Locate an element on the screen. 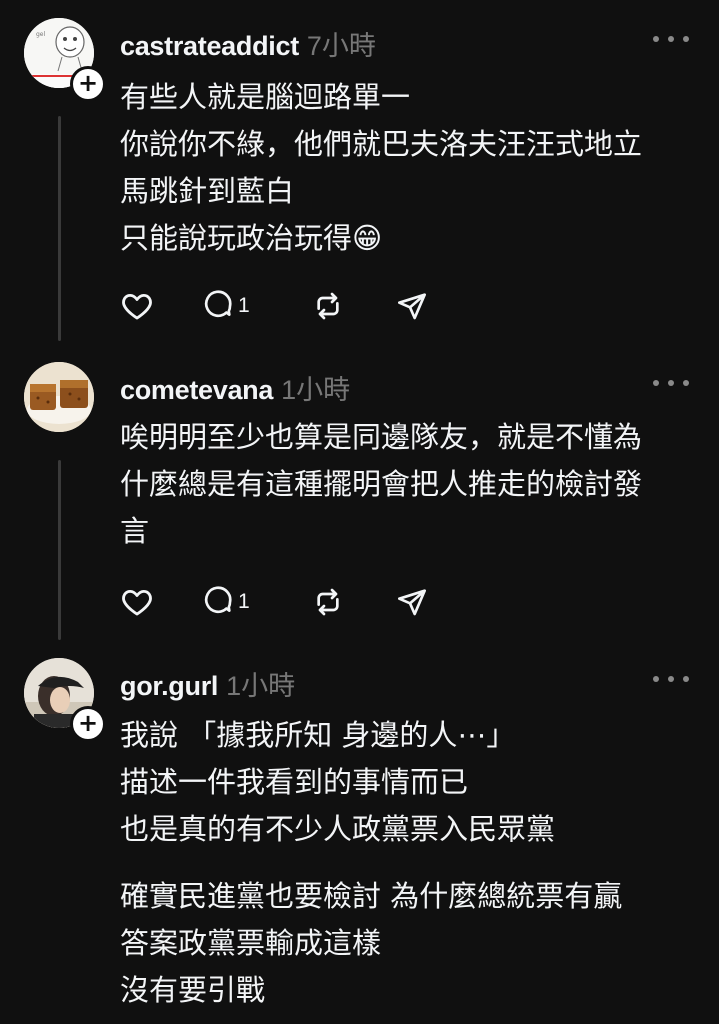 This screenshot has width=719, height=1024. text-line: 言 is located at coordinates (135, 531).